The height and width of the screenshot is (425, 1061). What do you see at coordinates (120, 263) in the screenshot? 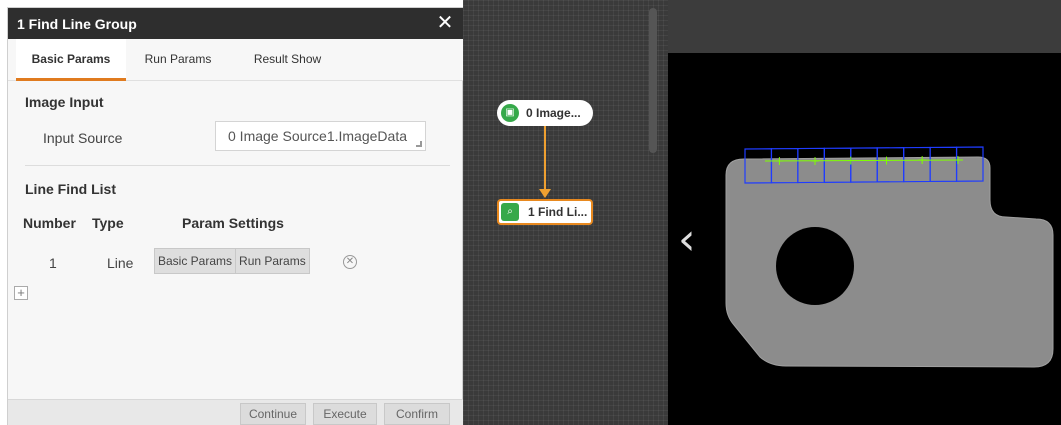
I see `row-type: Line` at bounding box center [120, 263].